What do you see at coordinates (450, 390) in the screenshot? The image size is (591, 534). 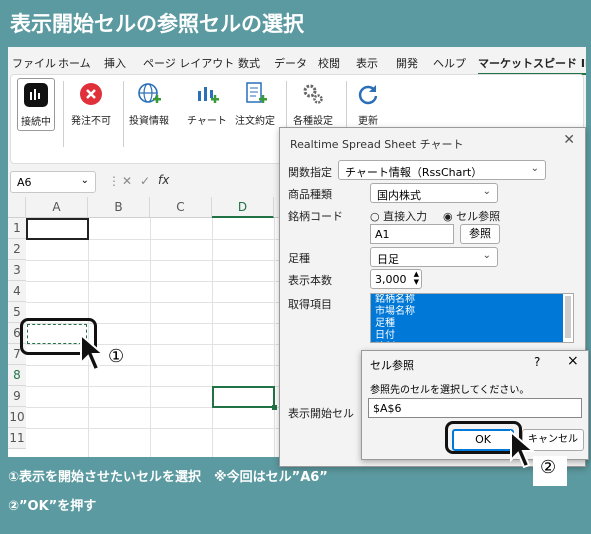 I see `cell-ref-prompt: 参照先のセルを選択してください。` at bounding box center [450, 390].